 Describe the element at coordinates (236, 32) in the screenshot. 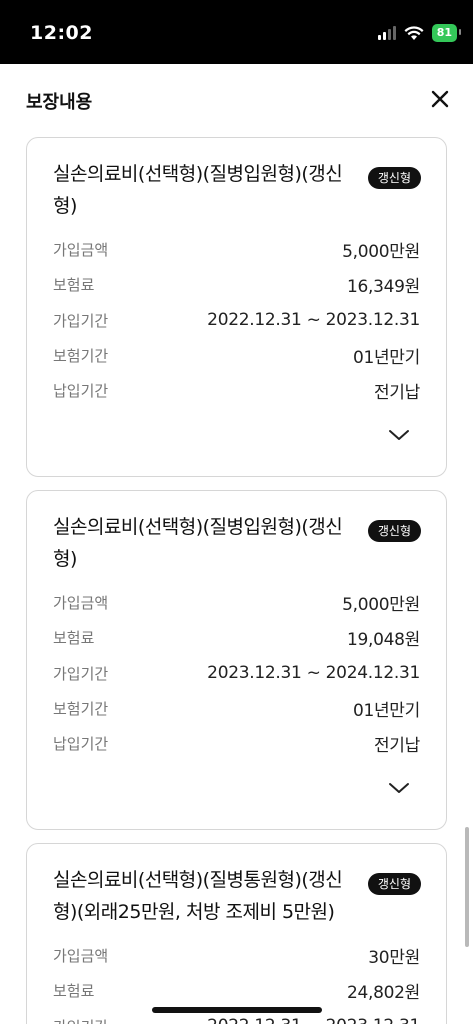

I see `status-bar: 12:02 81` at that location.